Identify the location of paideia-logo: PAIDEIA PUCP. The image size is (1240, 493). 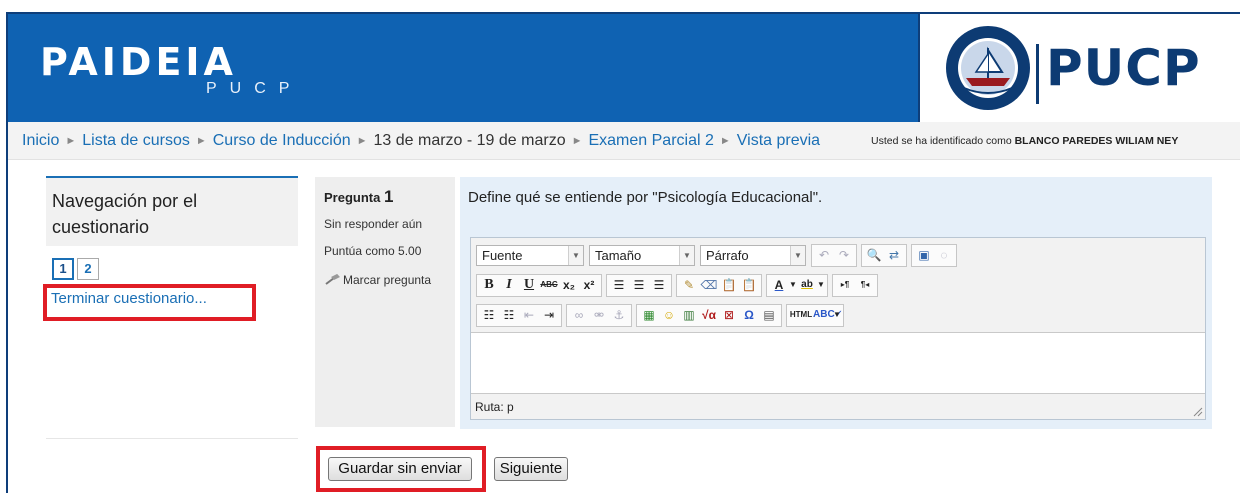
(171, 70).